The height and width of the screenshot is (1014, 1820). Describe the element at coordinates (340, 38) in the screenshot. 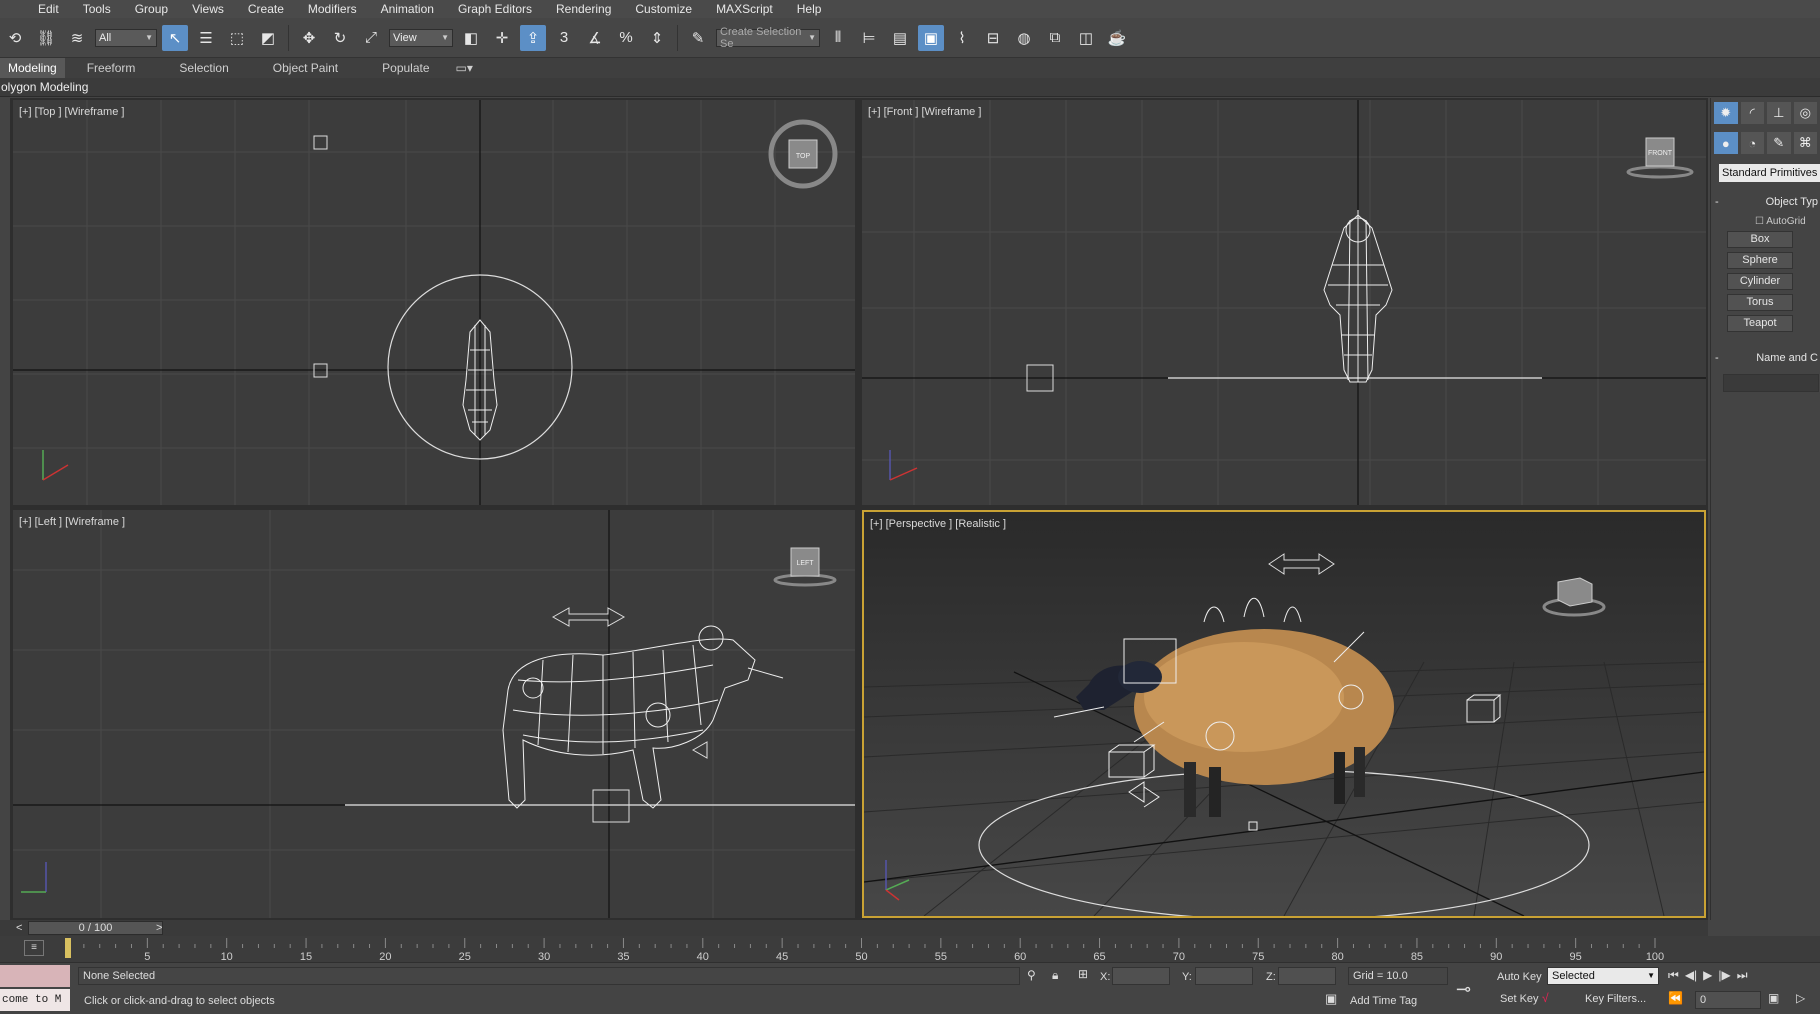

I see `rotate-icon: ↻` at that location.